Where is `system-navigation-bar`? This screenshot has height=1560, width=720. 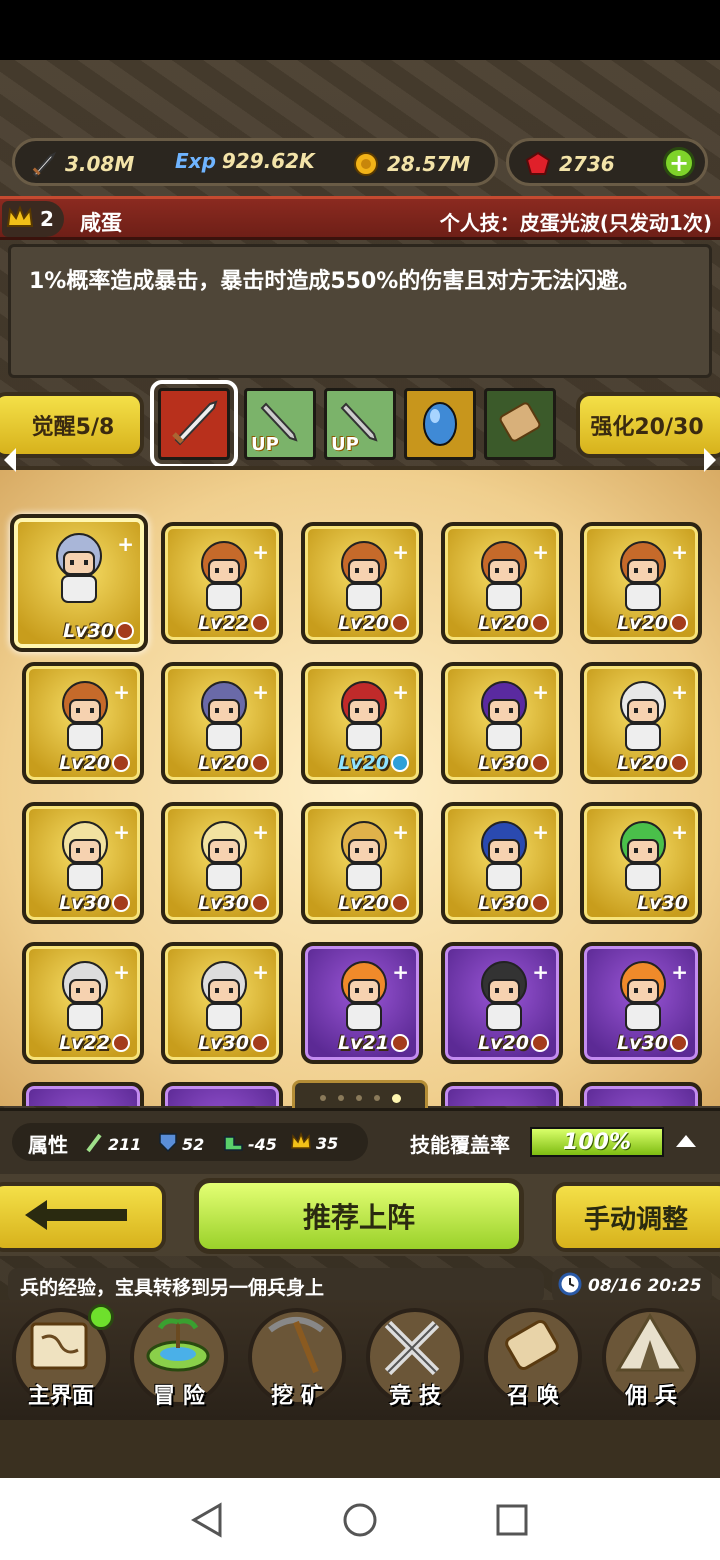
system-navigation-bar is located at coordinates (360, 1519).